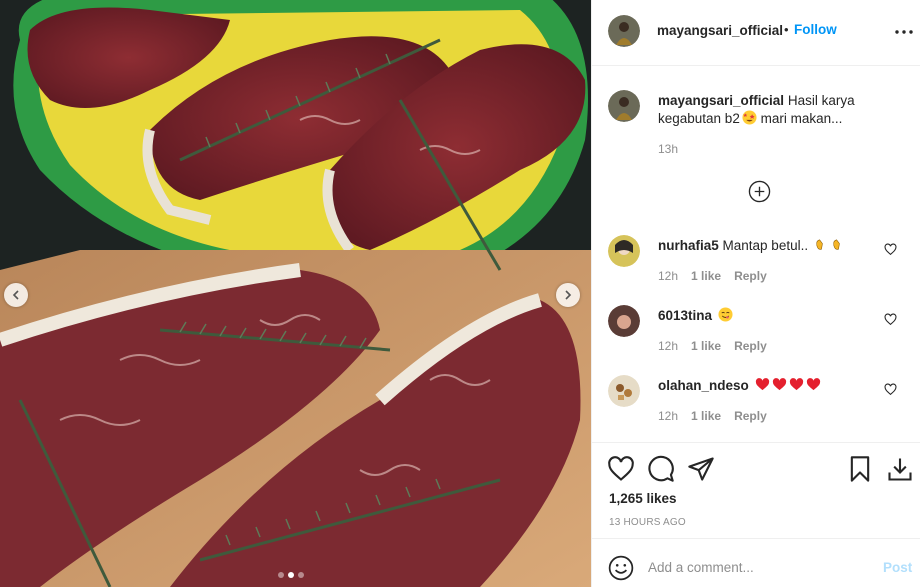  Describe the element at coordinates (703, 385) in the screenshot. I see `comment-username: olahan_ndeso` at that location.